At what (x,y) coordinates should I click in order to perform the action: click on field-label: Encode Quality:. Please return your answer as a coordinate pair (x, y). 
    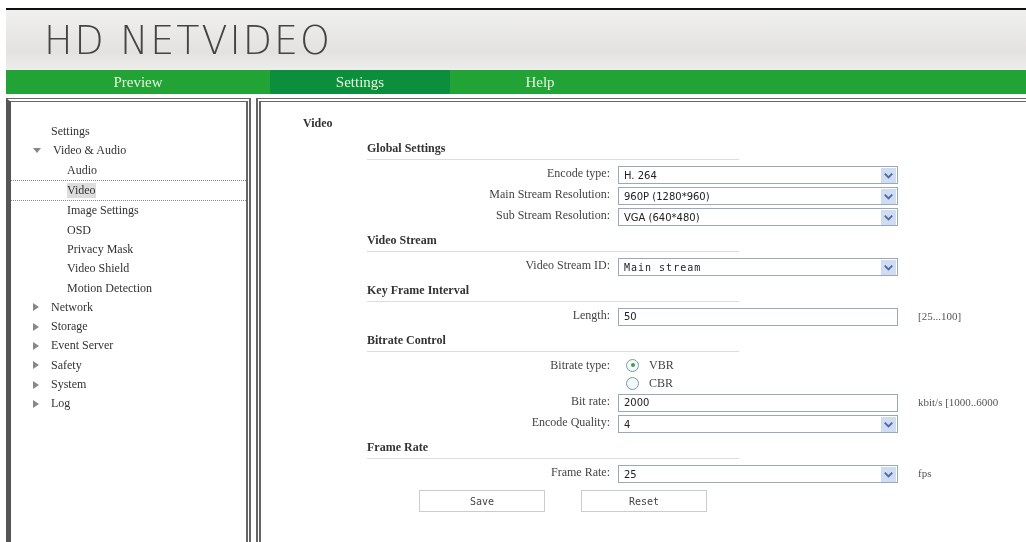
    Looking at the image, I should click on (570, 422).